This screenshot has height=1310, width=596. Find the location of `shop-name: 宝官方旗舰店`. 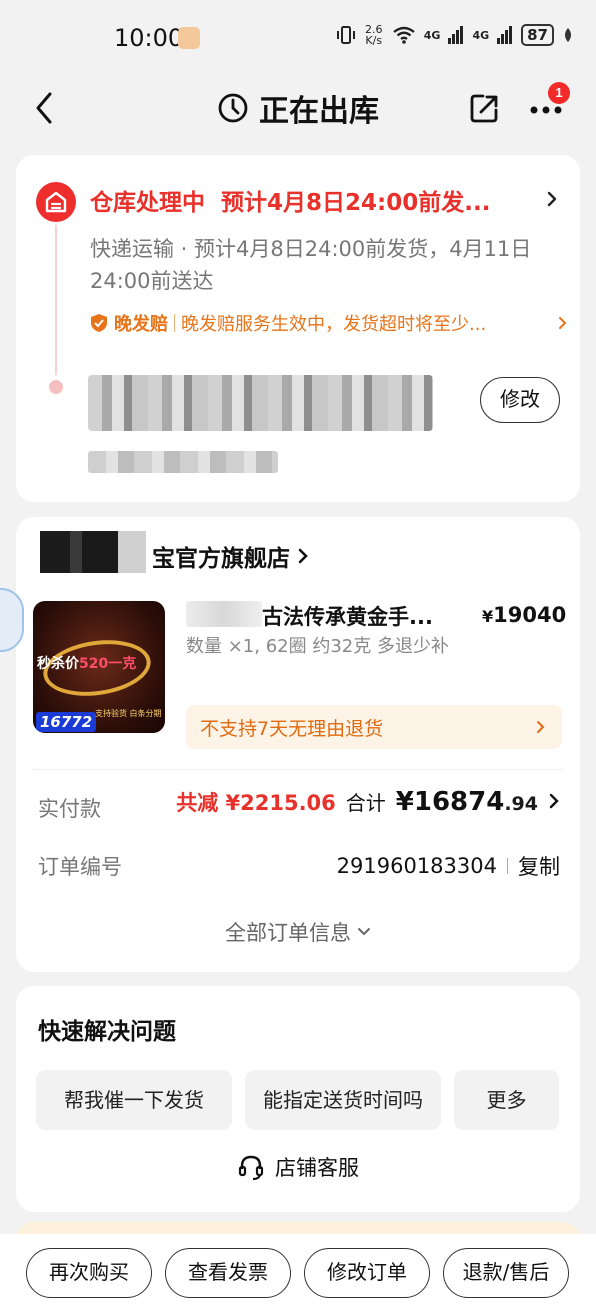

shop-name: 宝官方旗舰店 is located at coordinates (221, 559).